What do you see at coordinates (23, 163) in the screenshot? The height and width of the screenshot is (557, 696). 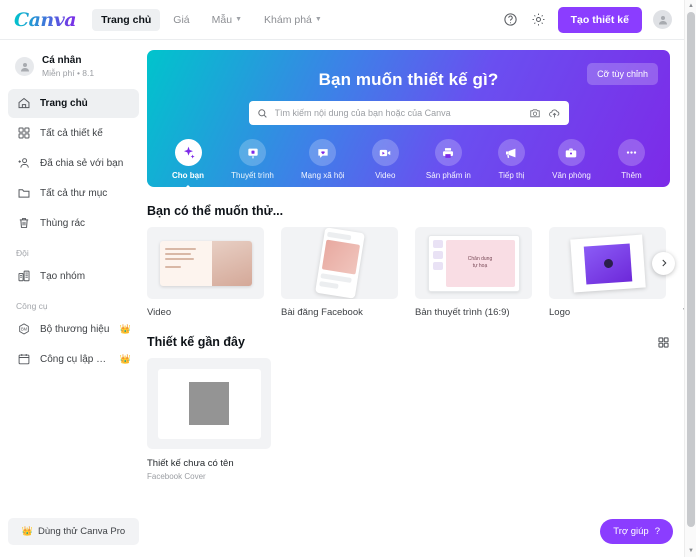 I see `shared-user-icon` at bounding box center [23, 163].